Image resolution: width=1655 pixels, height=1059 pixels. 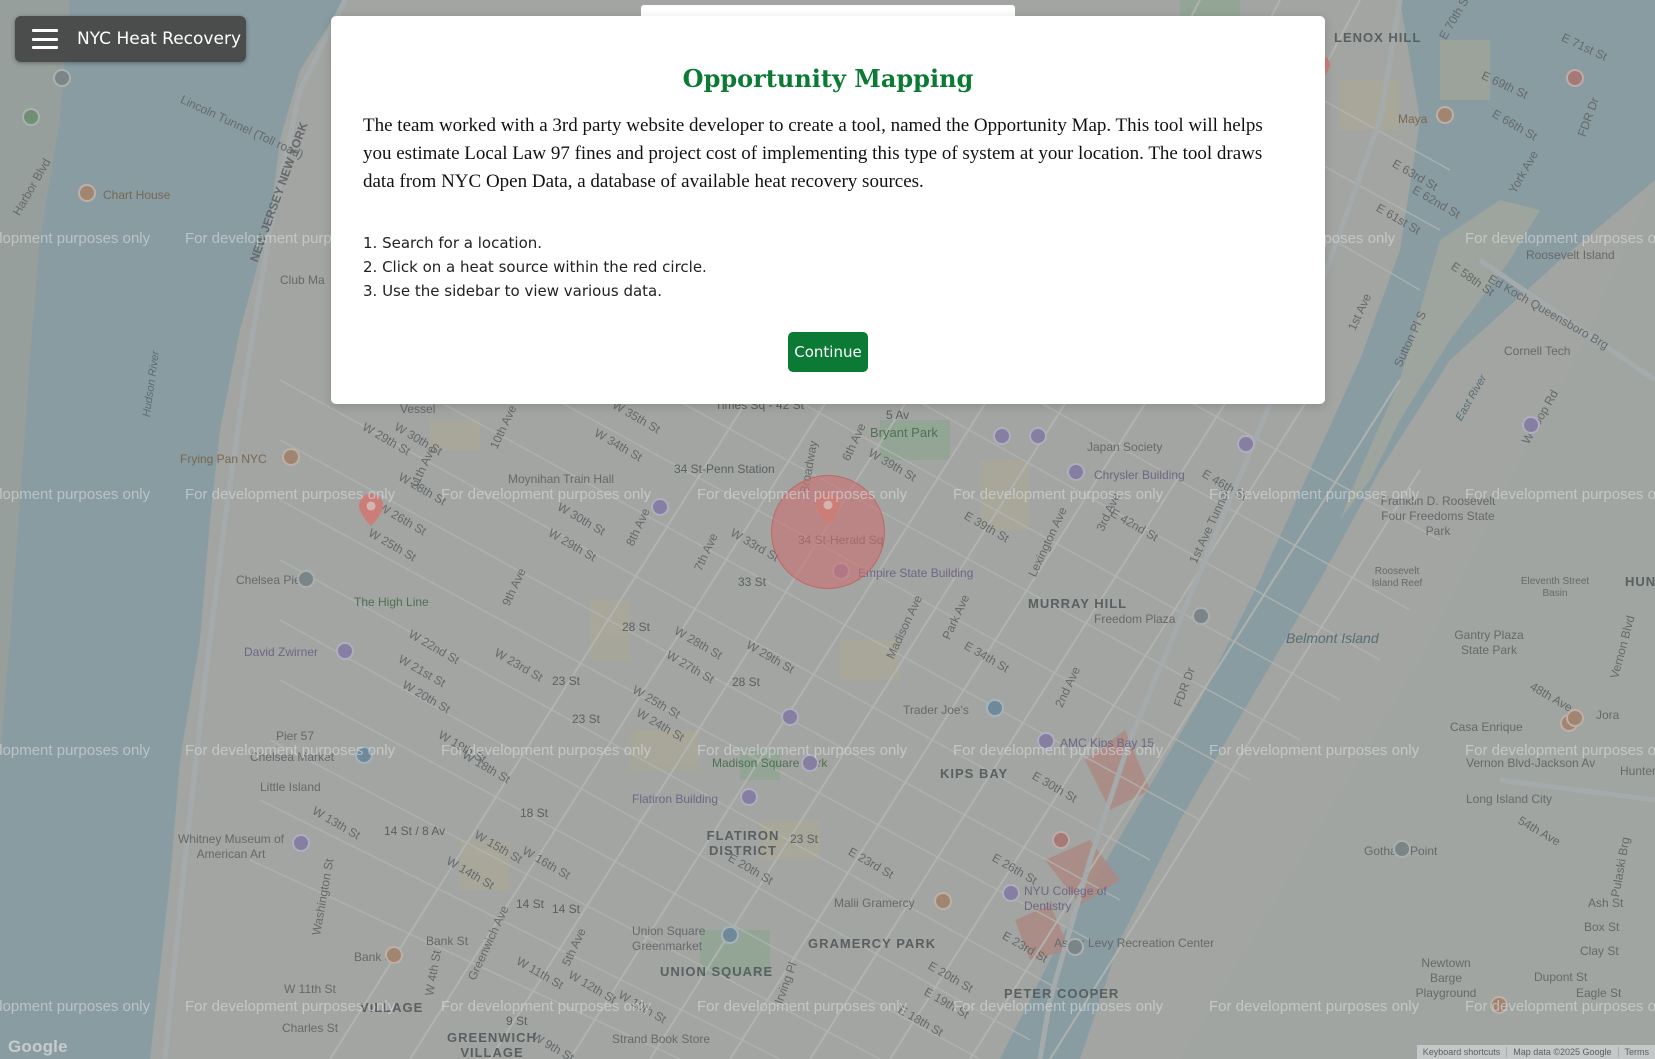 I want to click on app-menu-button: NYC Heat Recovery, so click(x=130, y=39).